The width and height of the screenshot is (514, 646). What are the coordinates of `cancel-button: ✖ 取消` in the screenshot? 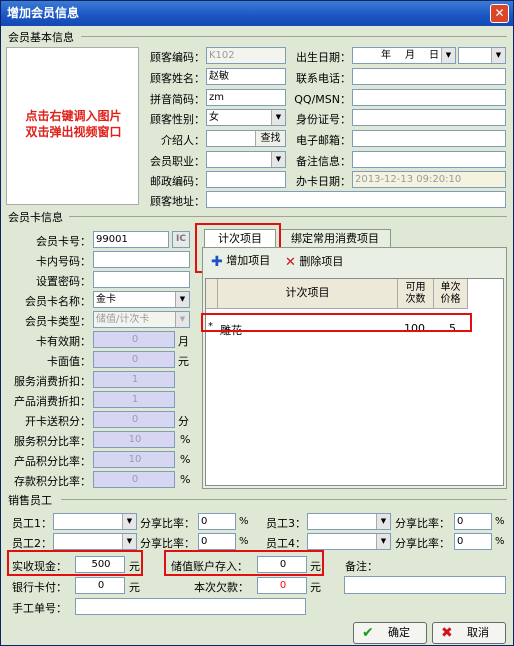 It's located at (469, 633).